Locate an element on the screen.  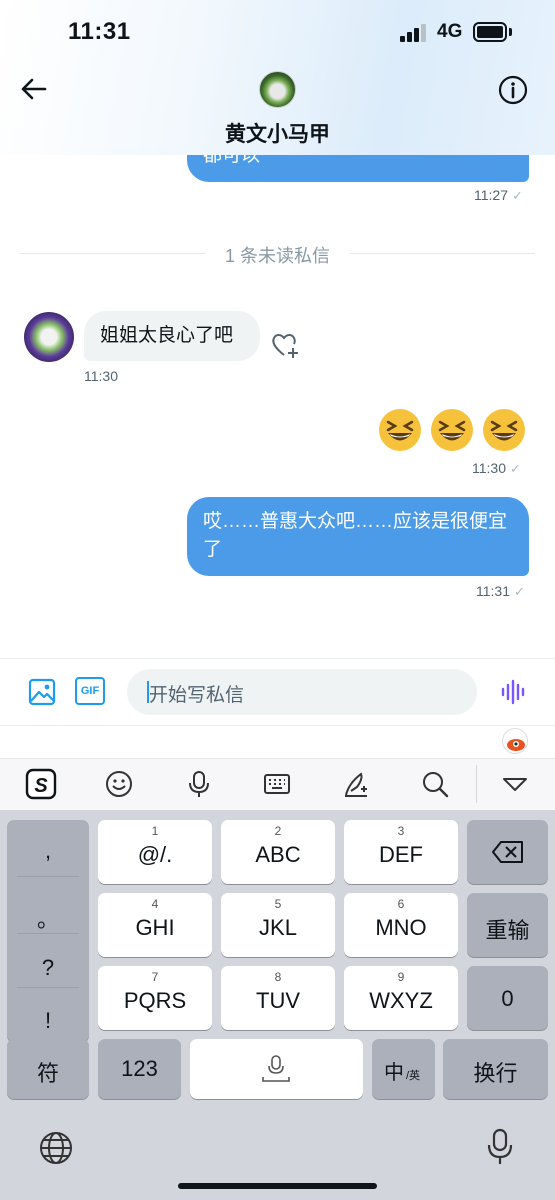
message-timestamp: 11:30 is located at coordinates (101, 376).